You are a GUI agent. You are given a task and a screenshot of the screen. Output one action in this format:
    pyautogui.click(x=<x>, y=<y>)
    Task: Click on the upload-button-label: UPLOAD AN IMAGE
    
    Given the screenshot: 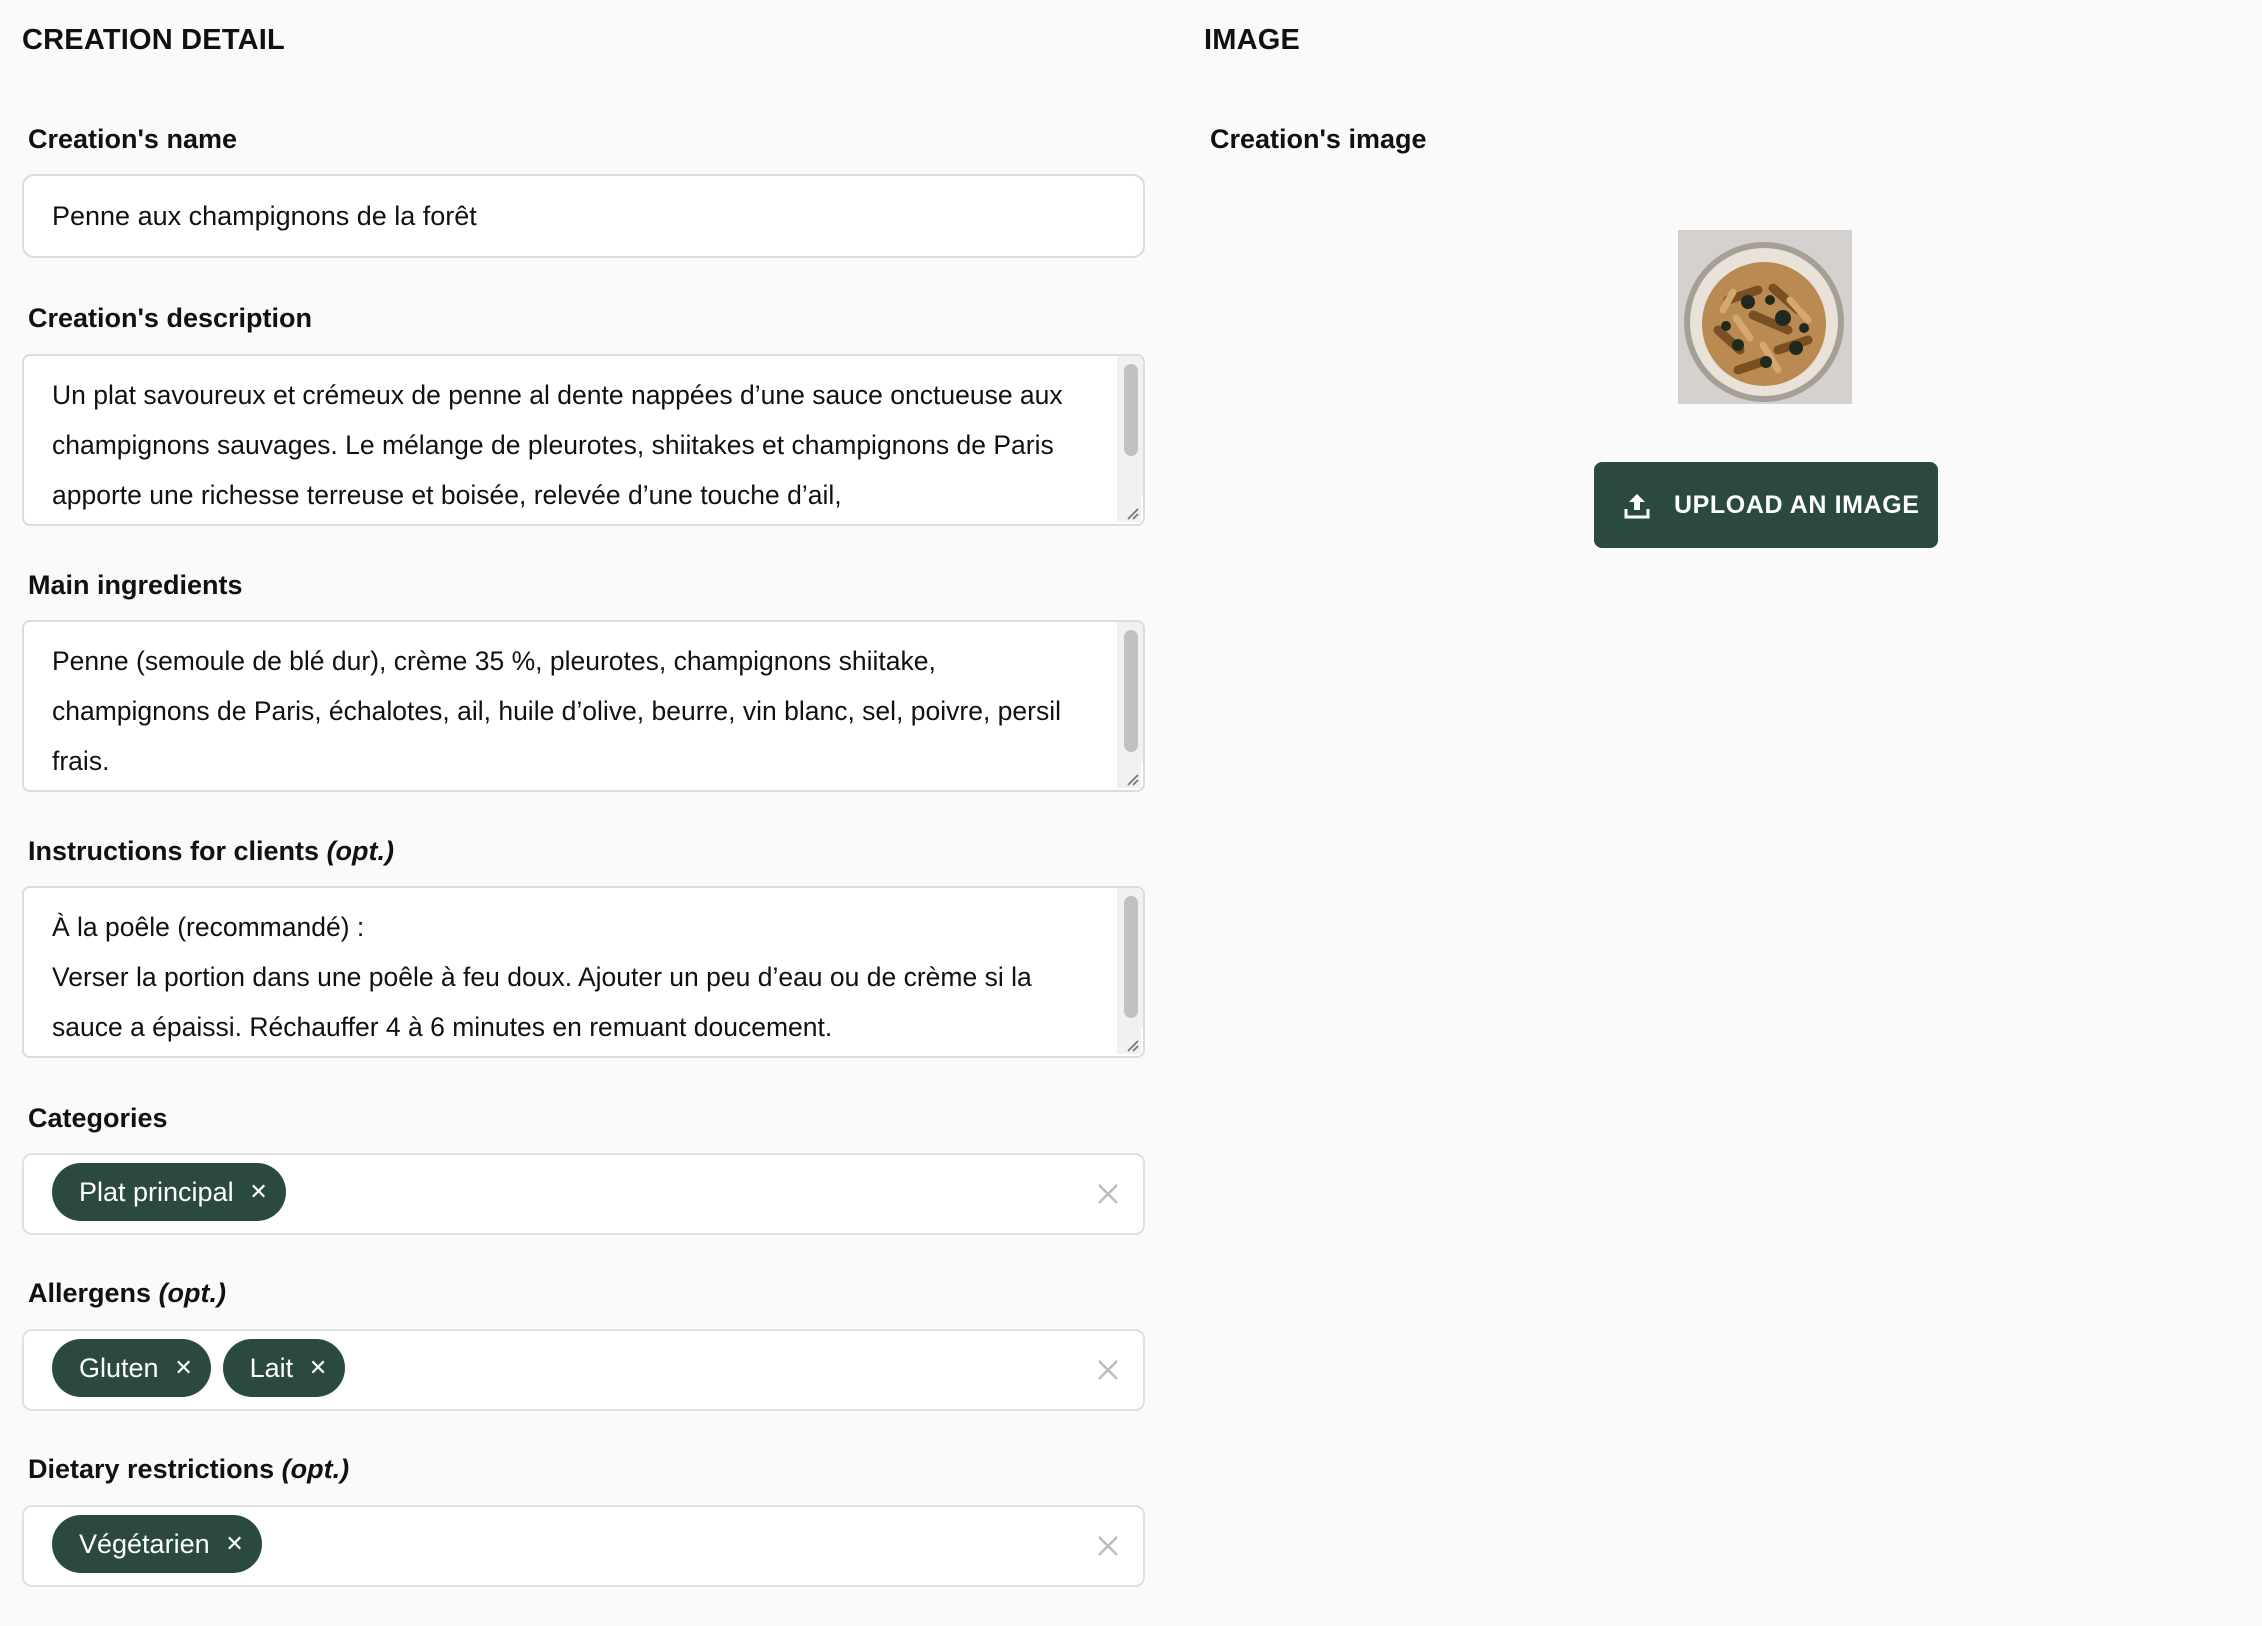 What is the action you would take?
    pyautogui.click(x=1797, y=504)
    